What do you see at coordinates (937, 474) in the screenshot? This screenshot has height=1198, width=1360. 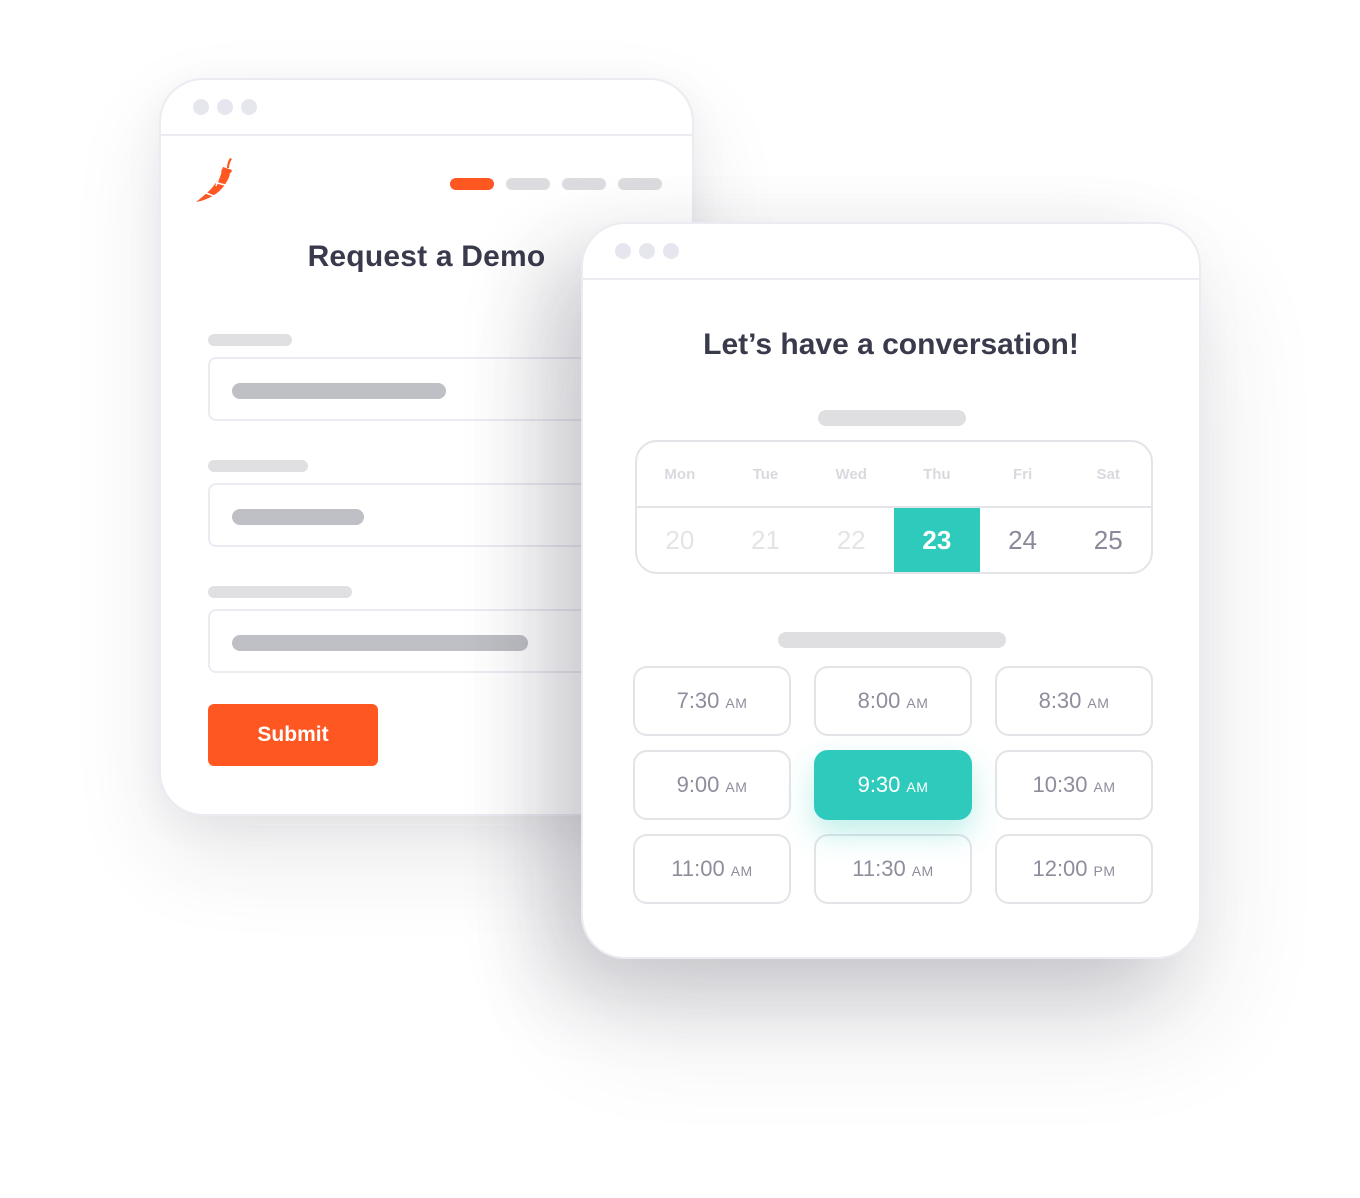 I see `weekday-label: Thu` at bounding box center [937, 474].